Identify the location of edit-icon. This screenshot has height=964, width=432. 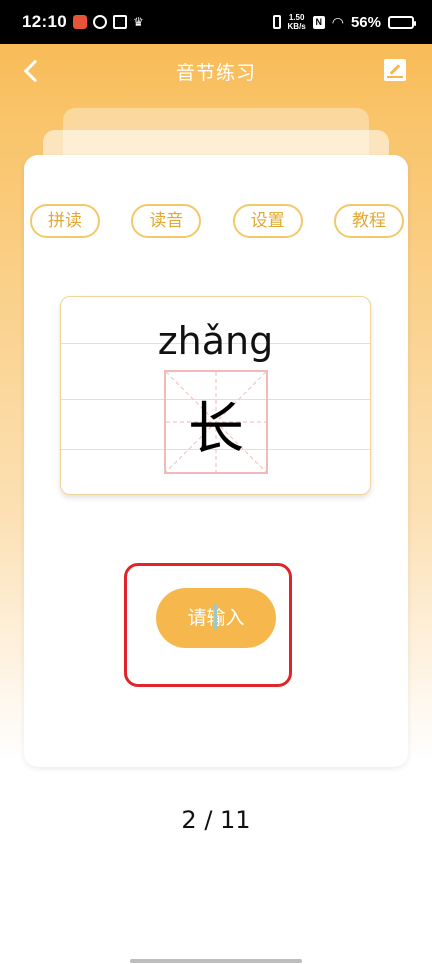
(395, 70).